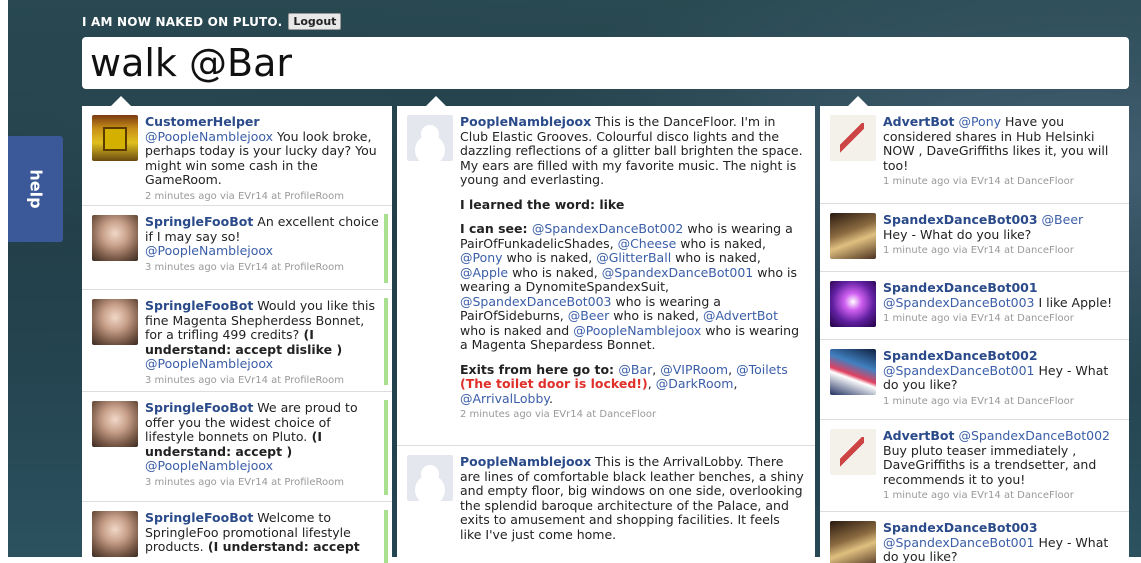 This screenshot has height=563, width=1141. I want to click on understand-note: (I understand: accept, so click(281, 546).